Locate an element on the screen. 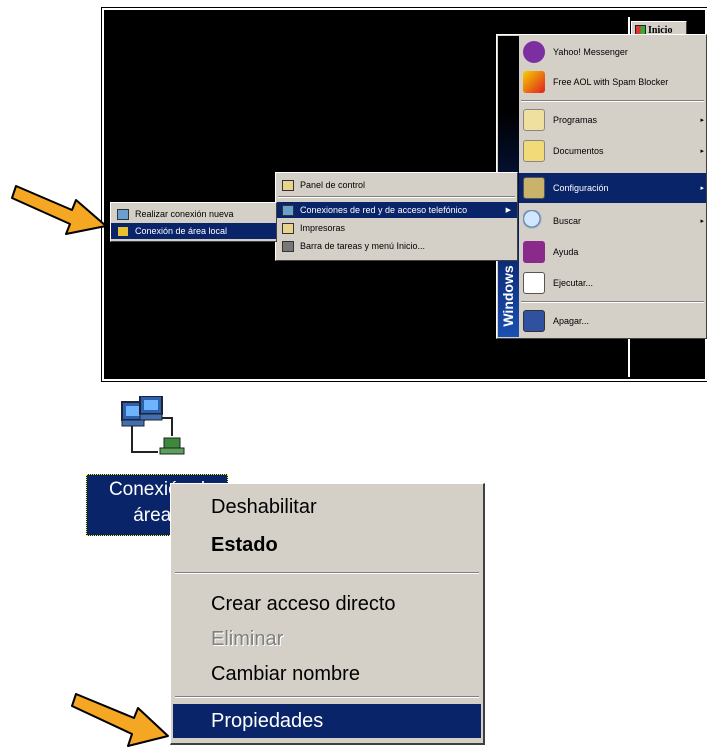 The width and height of the screenshot is (707, 755). submenu-item-impresoras: Impresoras is located at coordinates (396, 228).